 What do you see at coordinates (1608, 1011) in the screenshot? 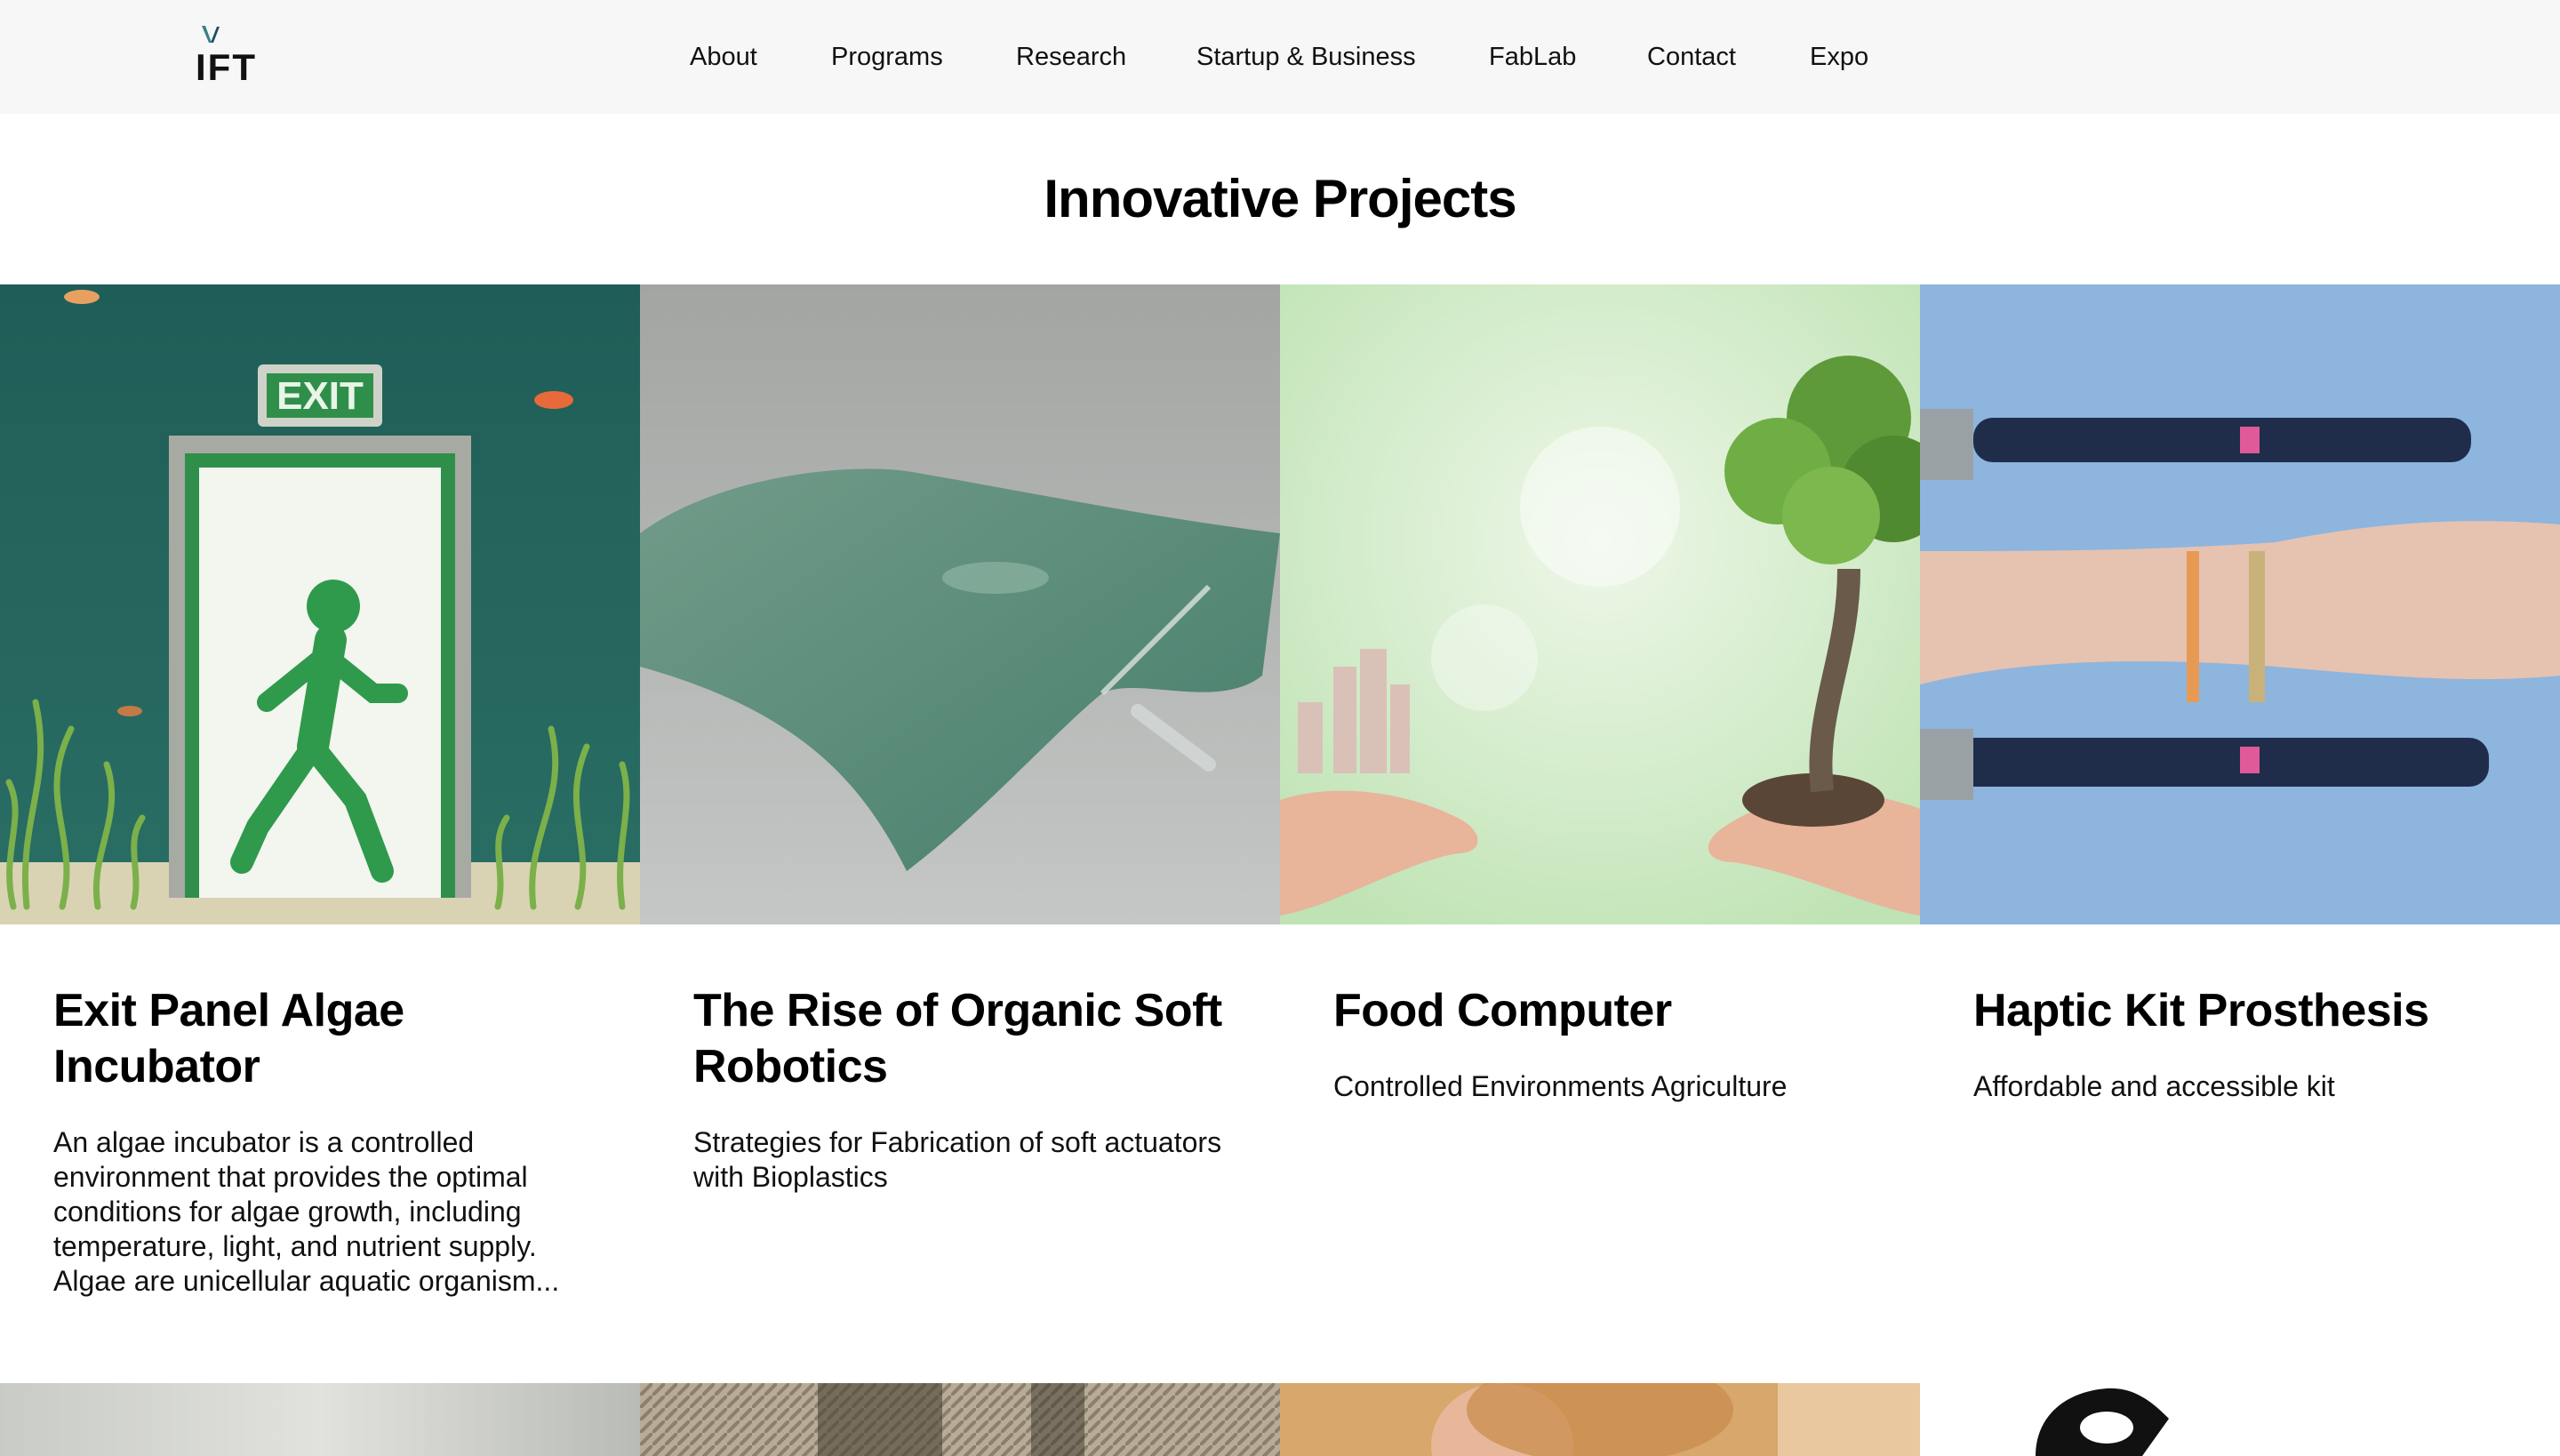
I see `project-title: Food Computer` at bounding box center [1608, 1011].